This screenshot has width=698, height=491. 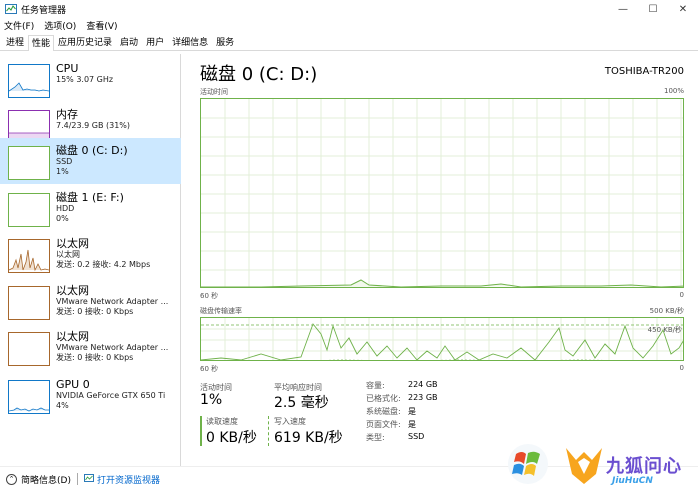 What do you see at coordinates (201, 431) in the screenshot?
I see `read-speed-indicator` at bounding box center [201, 431].